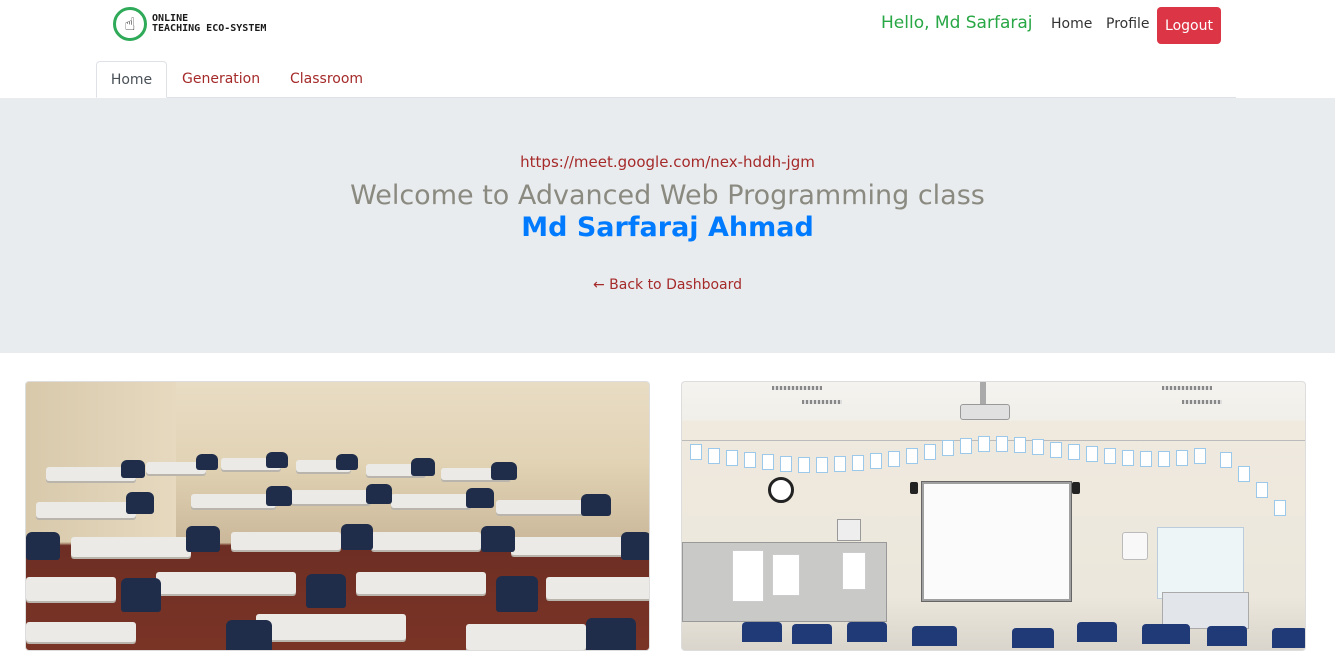 The height and width of the screenshot is (651, 1335). Describe the element at coordinates (1200, 563) in the screenshot. I see `glass-partition` at that location.